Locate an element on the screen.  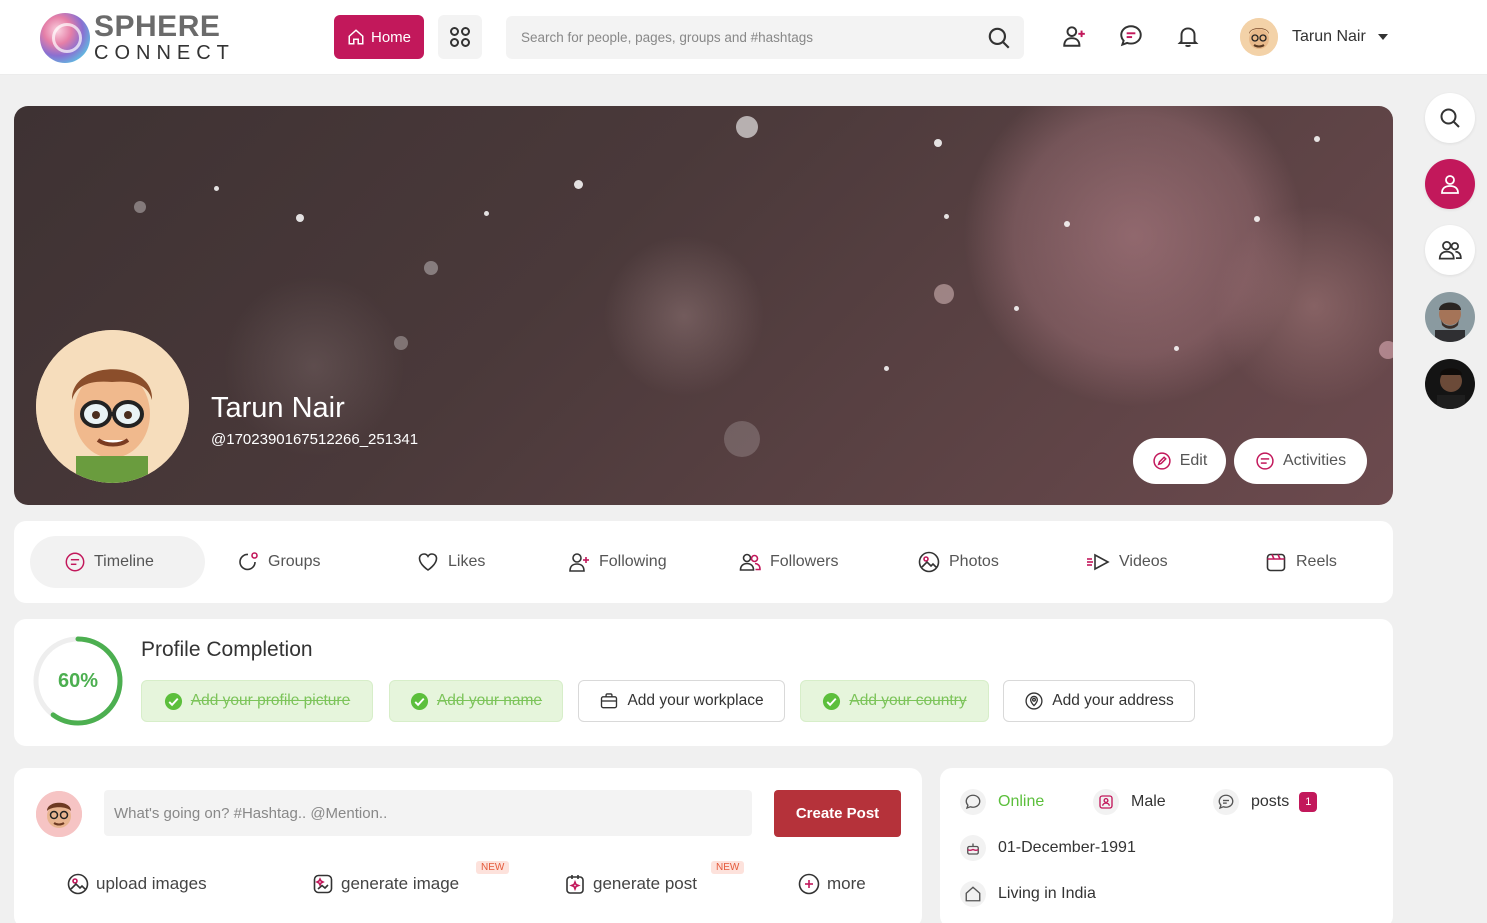
tab-likes: Likes is located at coordinates (442, 562).